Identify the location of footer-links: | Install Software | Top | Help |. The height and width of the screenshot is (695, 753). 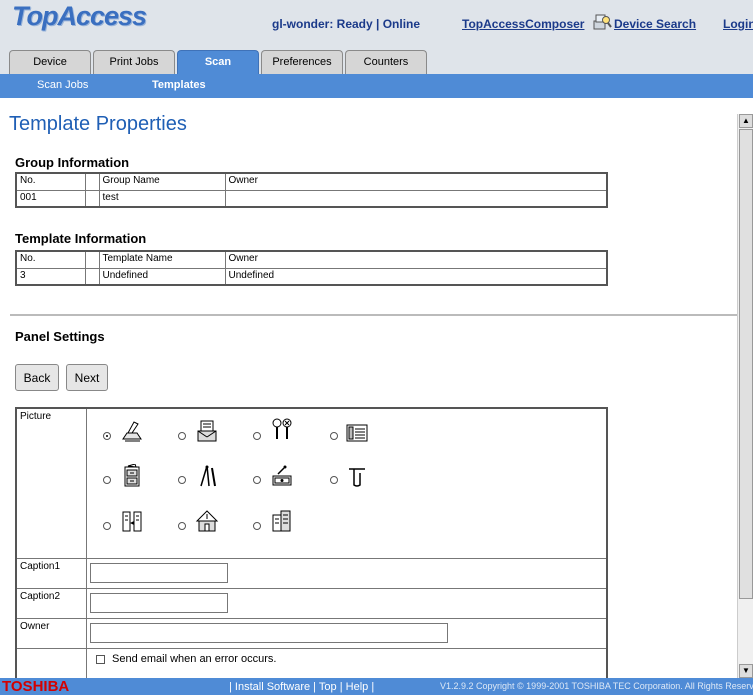
(302, 687).